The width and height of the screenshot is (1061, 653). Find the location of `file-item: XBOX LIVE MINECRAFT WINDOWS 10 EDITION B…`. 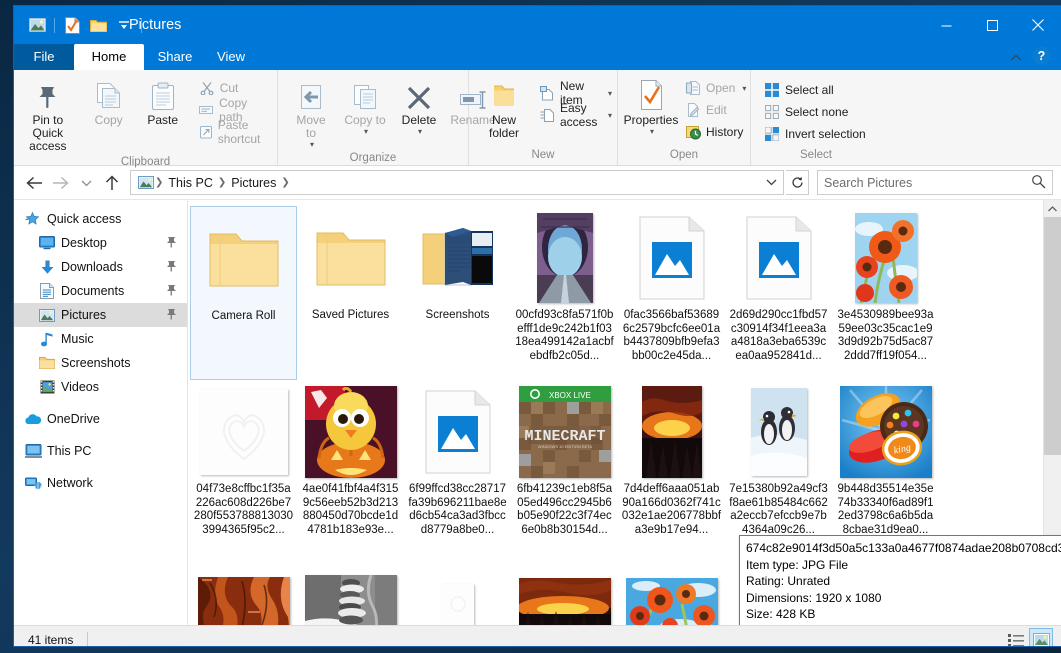

file-item: XBOX LIVE MINECRAFT WINDOWS 10 EDITION B… is located at coordinates (564, 467).